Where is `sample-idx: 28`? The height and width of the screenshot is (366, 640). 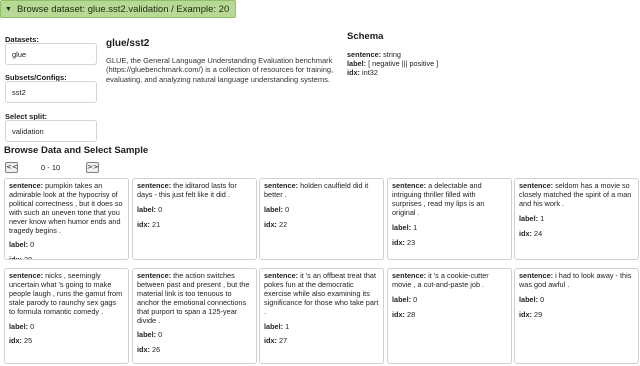
sample-idx: 28 is located at coordinates (411, 314).